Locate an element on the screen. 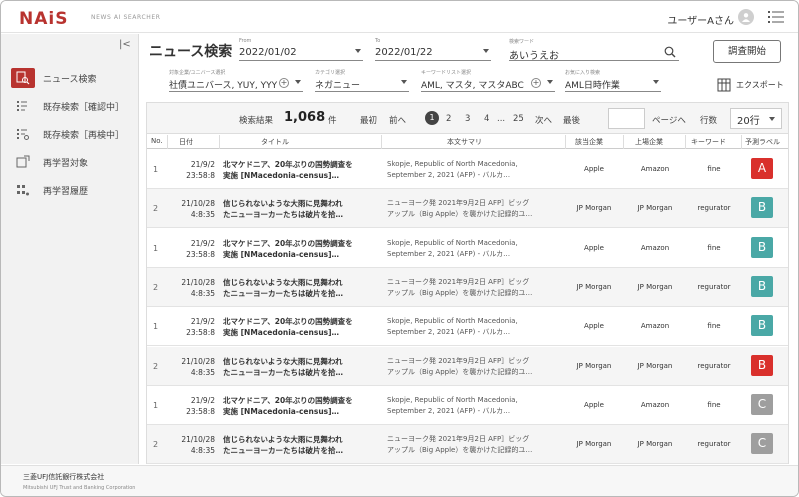 This screenshot has height=497, width=799. first-page-link: 最初 is located at coordinates (368, 120).